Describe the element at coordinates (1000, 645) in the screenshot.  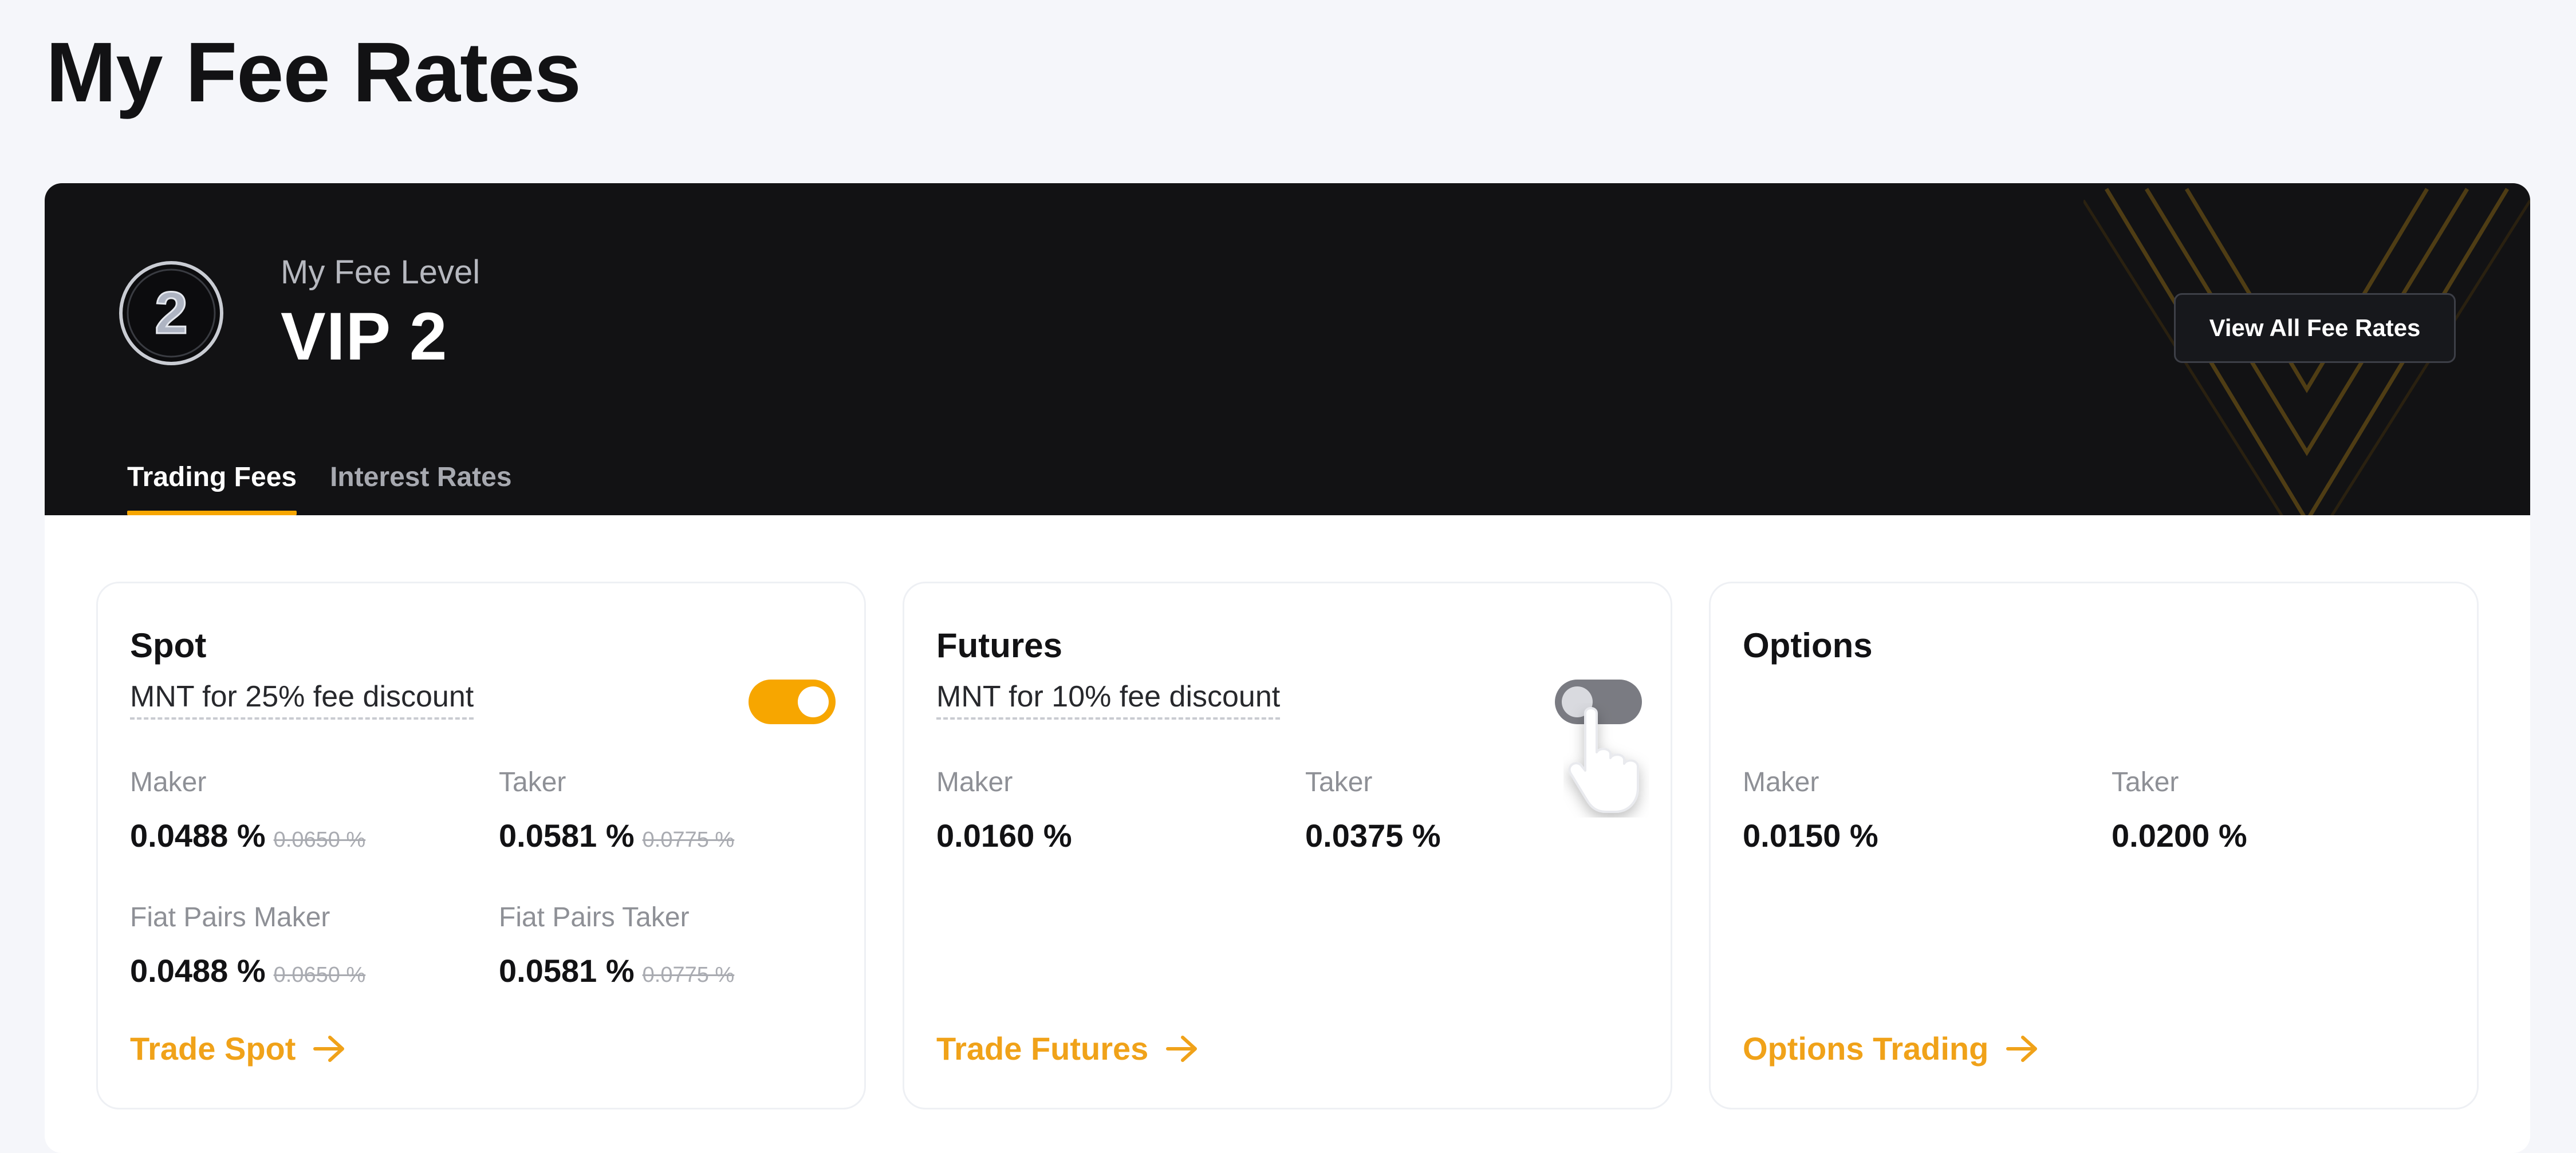
I see `card-title: Futures` at that location.